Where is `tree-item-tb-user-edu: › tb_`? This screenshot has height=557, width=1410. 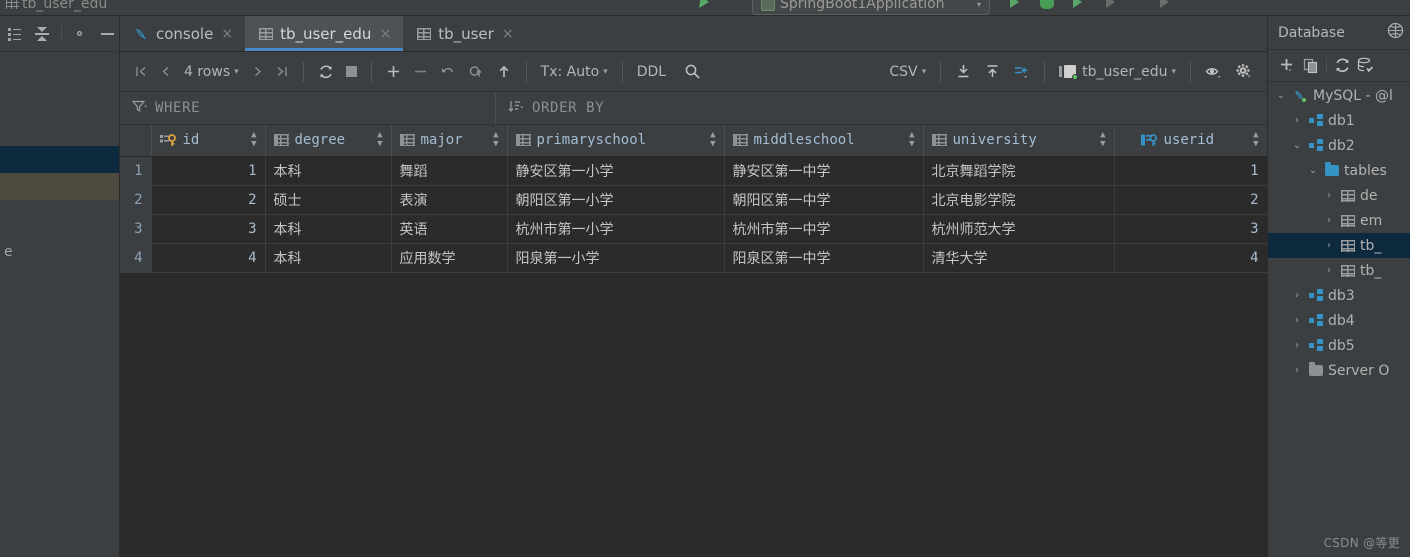 tree-item-tb-user-edu: › tb_ is located at coordinates (1339, 245).